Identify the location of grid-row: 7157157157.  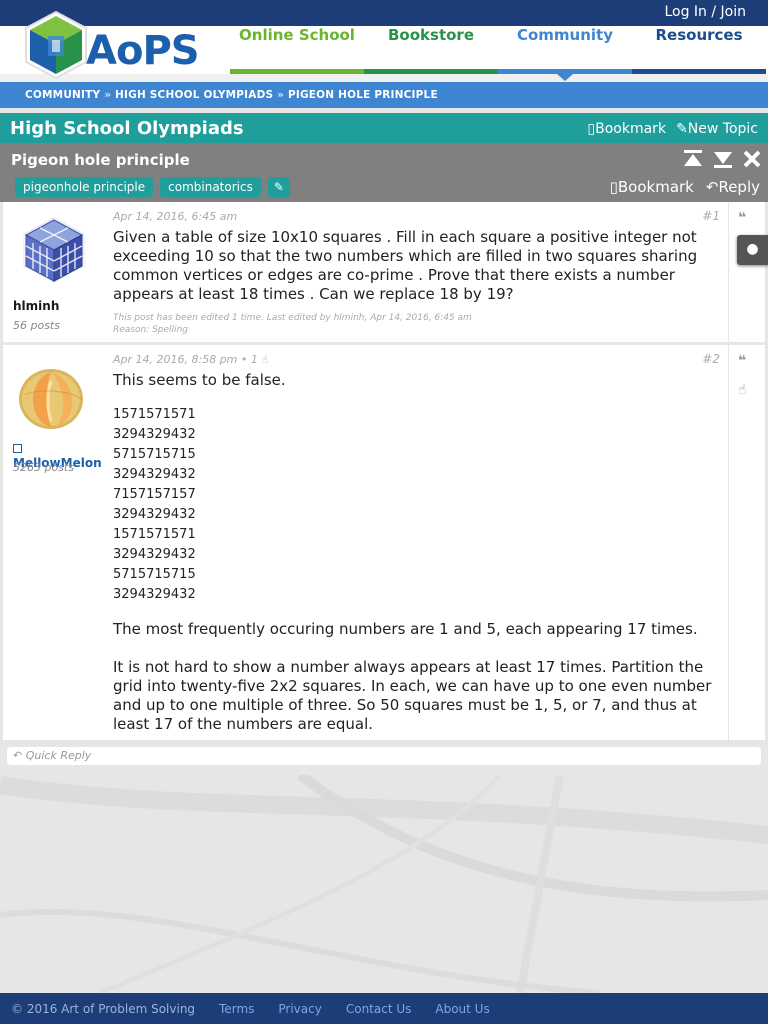
(154, 494).